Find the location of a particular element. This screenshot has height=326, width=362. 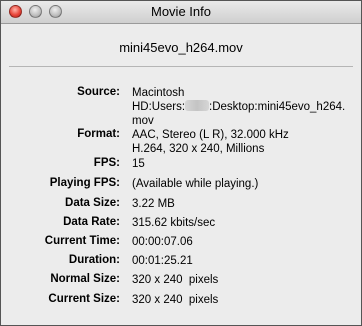

normal-size-label: Normal Size: is located at coordinates (85, 279).